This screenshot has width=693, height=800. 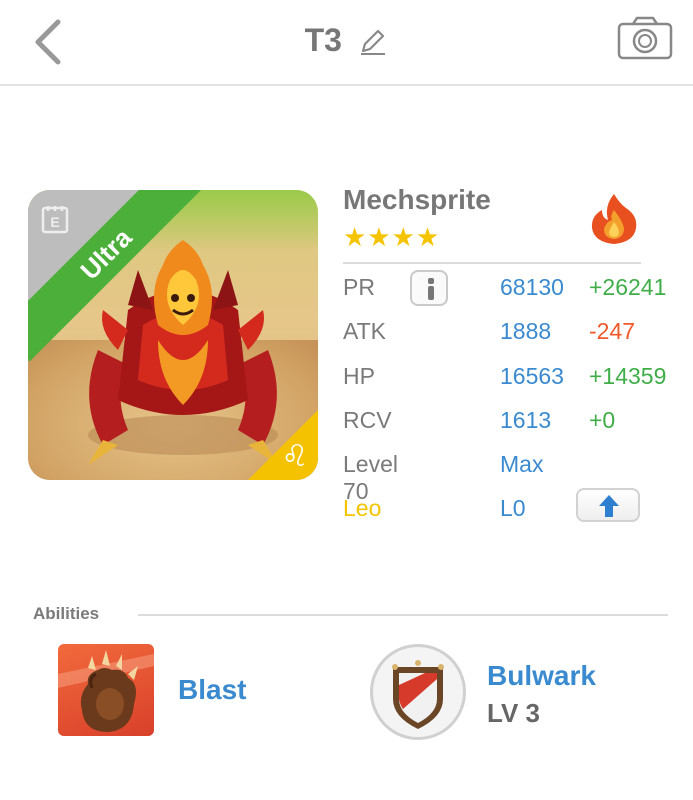 I want to click on claw-graphic, so click(x=106, y=691).